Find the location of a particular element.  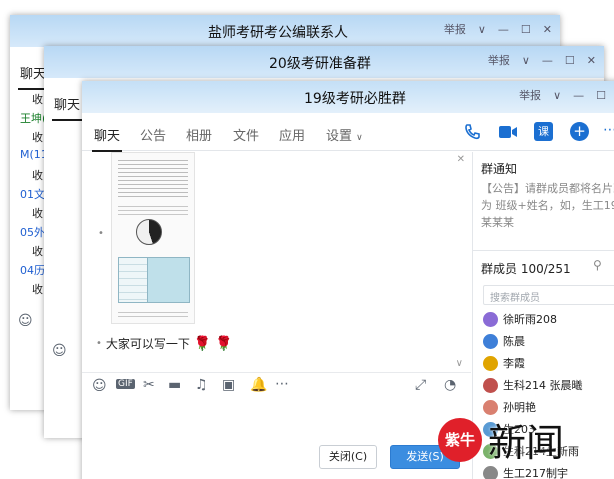

middle-window-controls: 举报 ∨ — ☐ ✕ is located at coordinates (542, 61).